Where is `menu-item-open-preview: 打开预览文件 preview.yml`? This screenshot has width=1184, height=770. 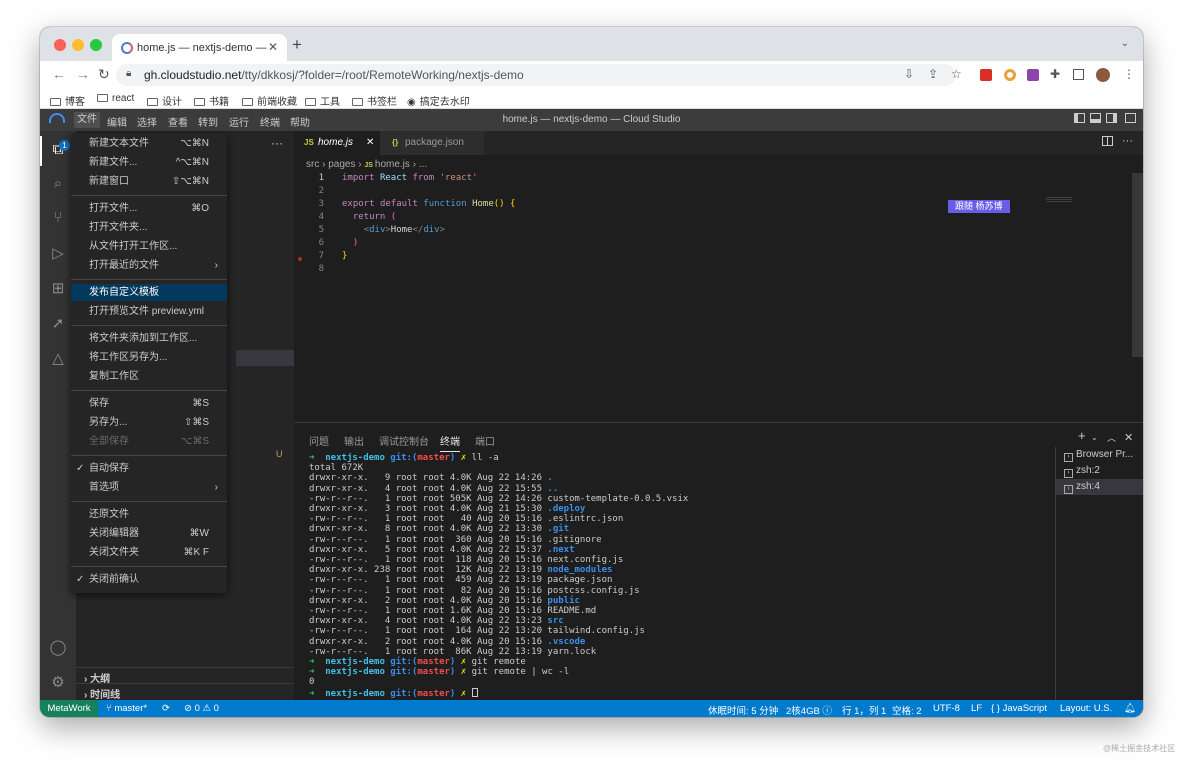
menu-item-open-preview: 打开预览文件 preview.yml is located at coordinates (149, 311).